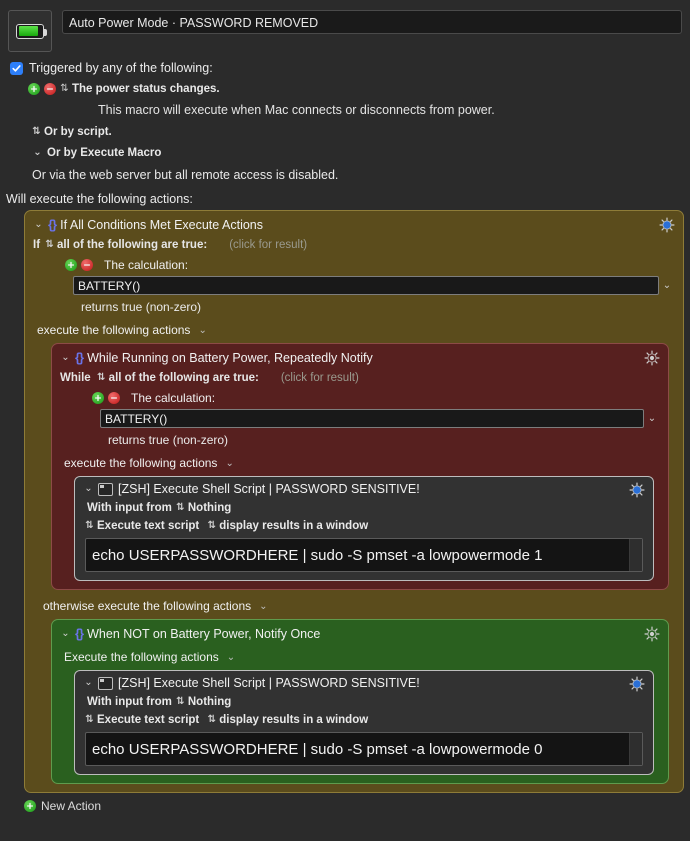  Describe the element at coordinates (372, 418) in the screenshot. I see `while-calculation-input: BATTERY()` at that location.